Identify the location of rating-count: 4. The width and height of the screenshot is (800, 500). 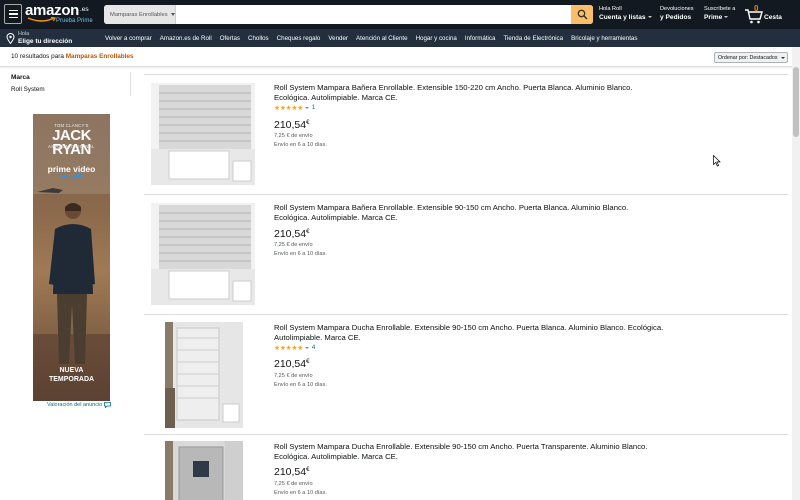
(313, 348).